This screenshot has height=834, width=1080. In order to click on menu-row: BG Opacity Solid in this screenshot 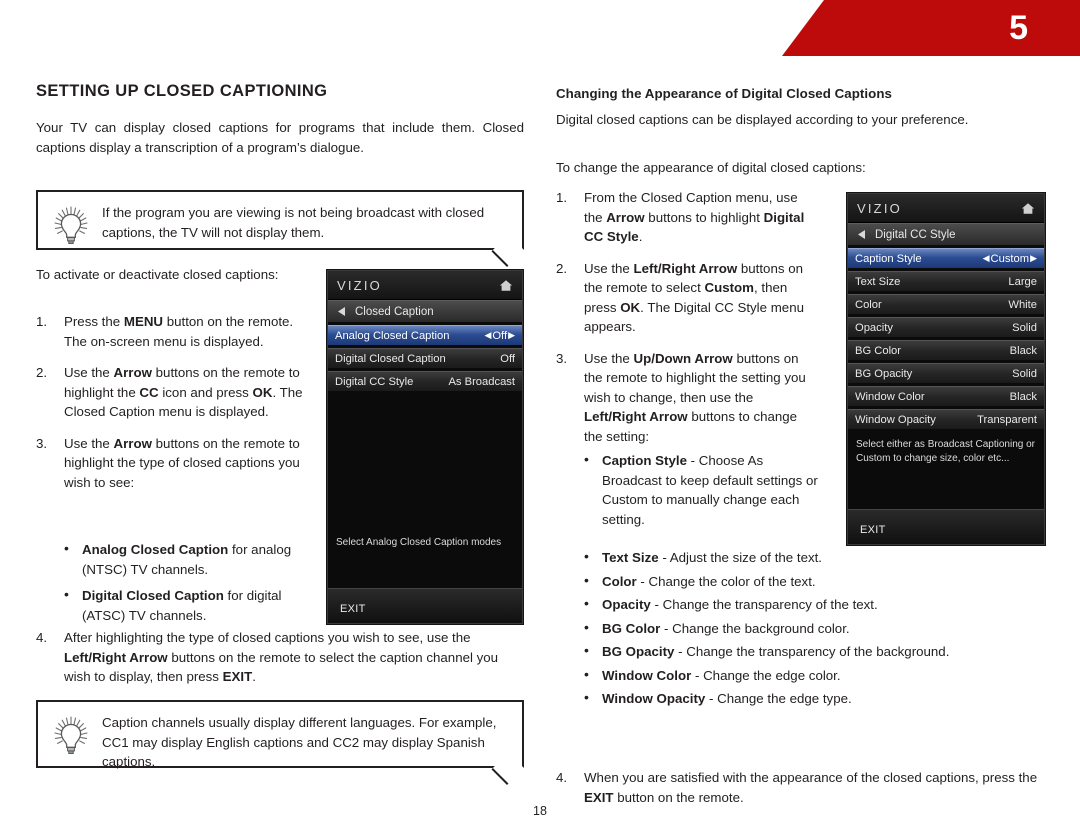, I will do `click(946, 373)`.